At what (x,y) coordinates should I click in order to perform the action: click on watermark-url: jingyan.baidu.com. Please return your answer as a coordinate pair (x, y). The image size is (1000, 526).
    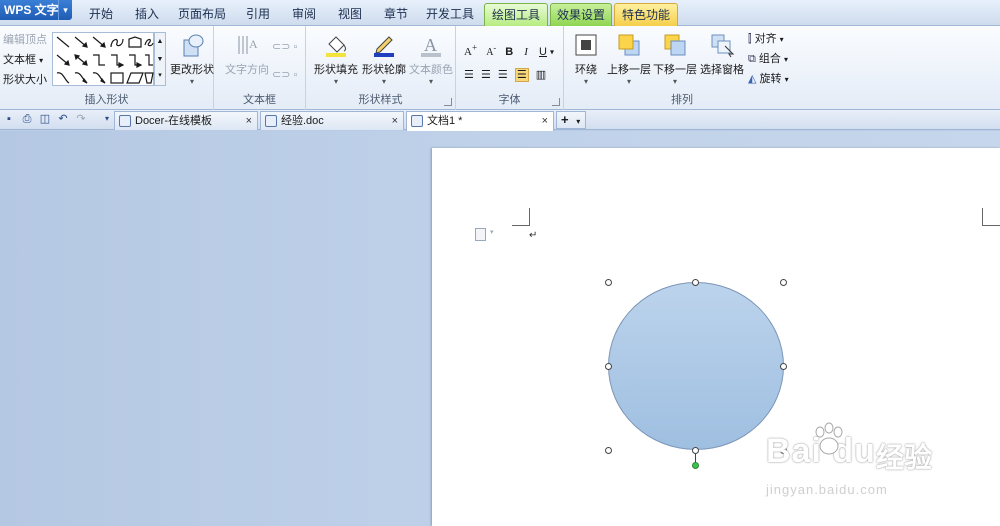
    Looking at the image, I should click on (827, 489).